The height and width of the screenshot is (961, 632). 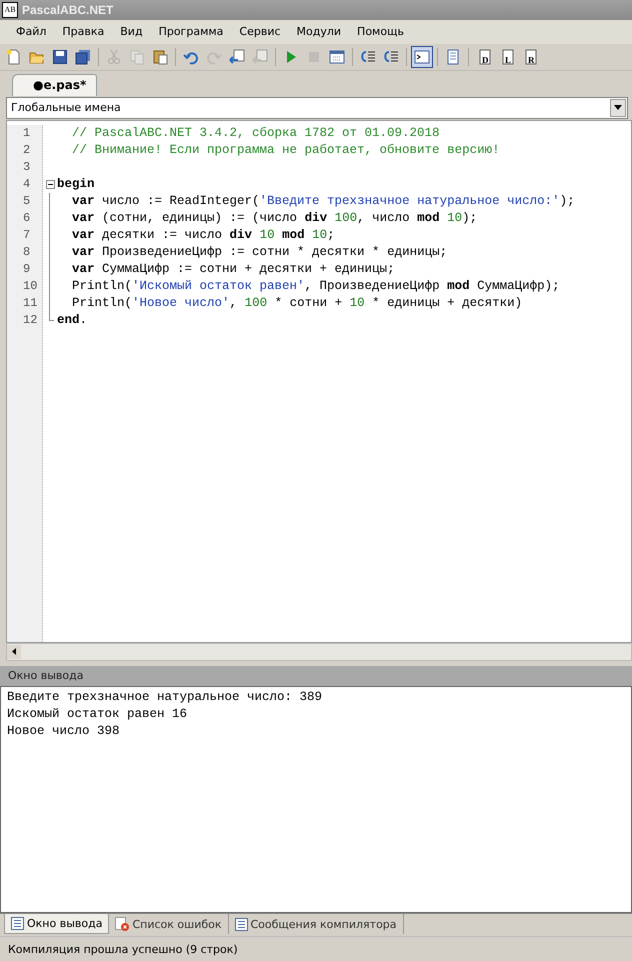 What do you see at coordinates (123, 949) in the screenshot?
I see `status-text: Компиляция прошла успешно (9 строк)` at bounding box center [123, 949].